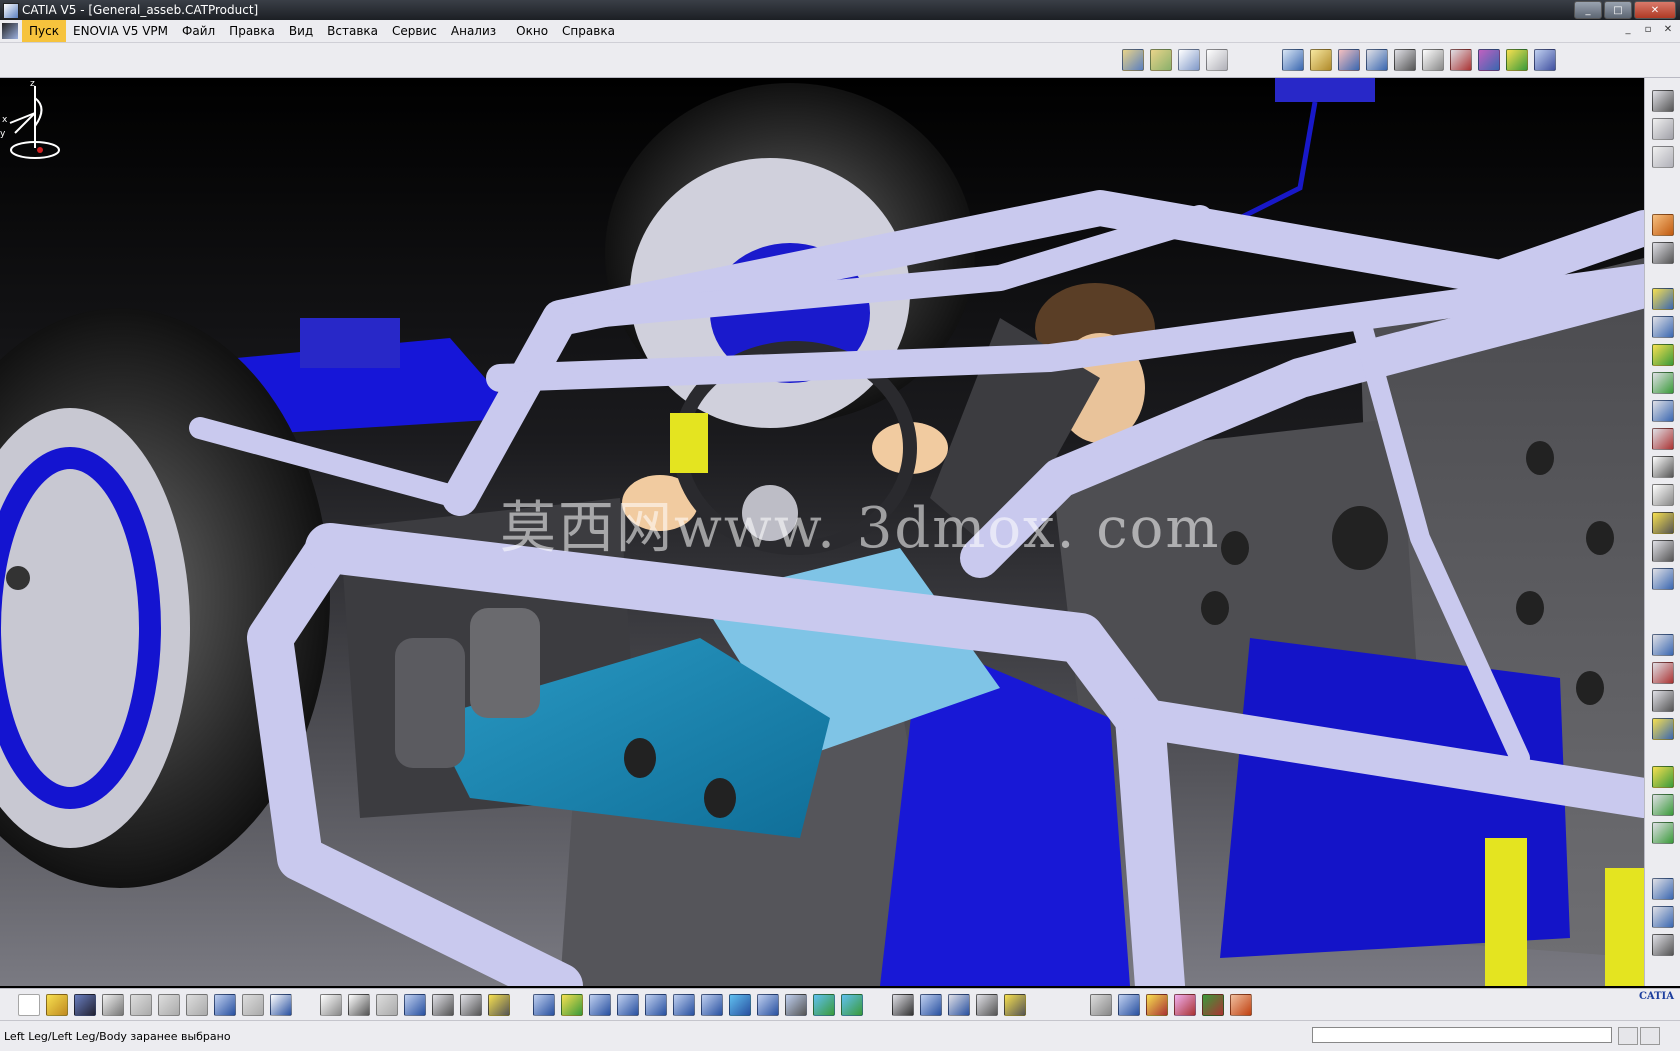  I want to click on move-icon, so click(1663, 383).